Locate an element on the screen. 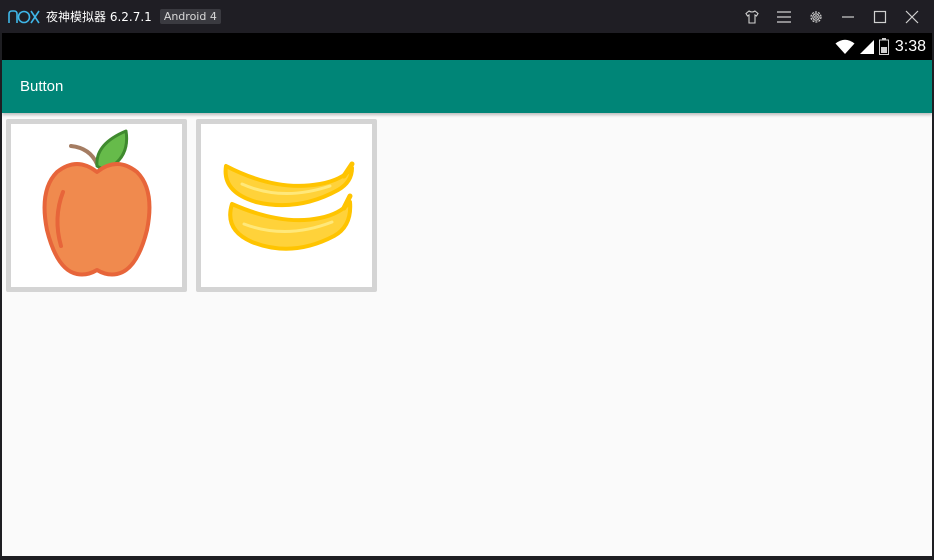  menu-button is located at coordinates (784, 16).